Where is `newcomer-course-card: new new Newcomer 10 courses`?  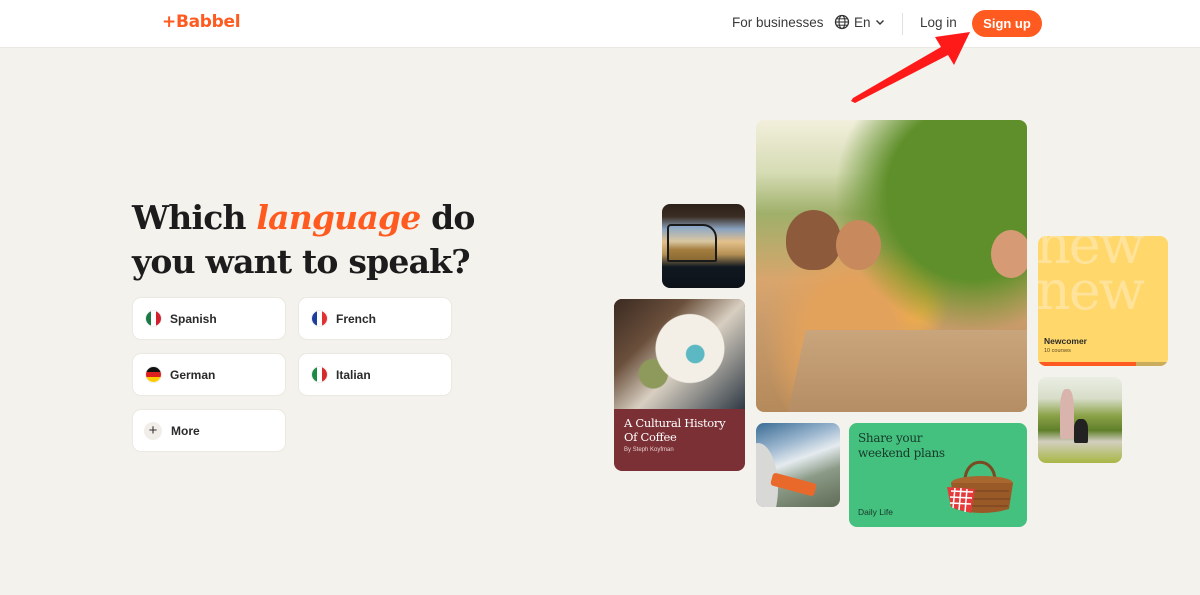 newcomer-course-card: new new Newcomer 10 courses is located at coordinates (1103, 301).